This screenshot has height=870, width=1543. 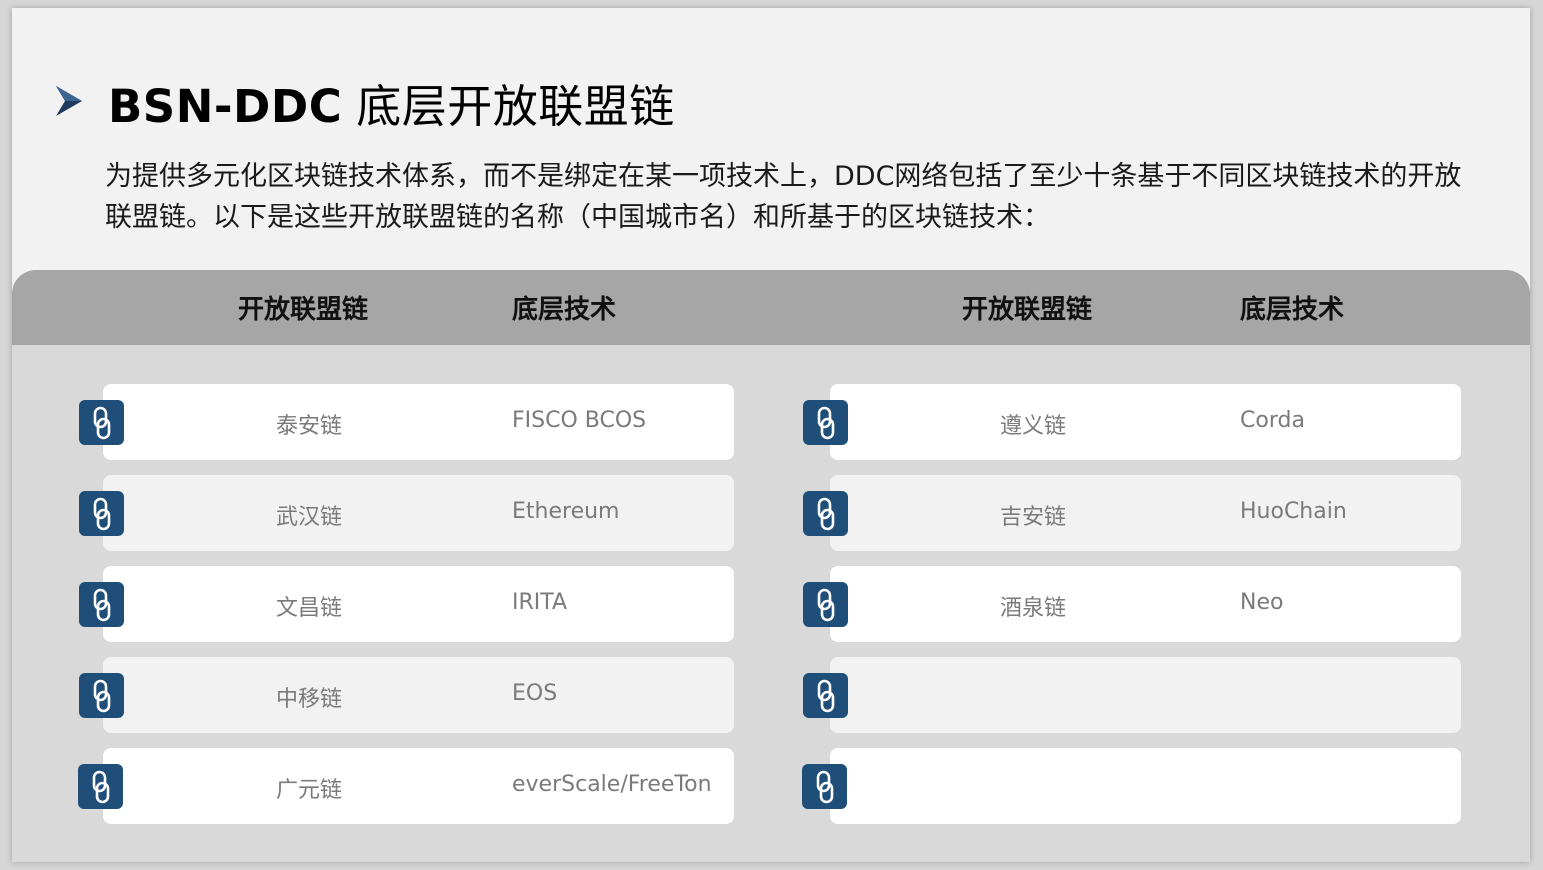 What do you see at coordinates (418, 422) in the screenshot?
I see `table-row: 泰安链 FISCO BCOS` at bounding box center [418, 422].